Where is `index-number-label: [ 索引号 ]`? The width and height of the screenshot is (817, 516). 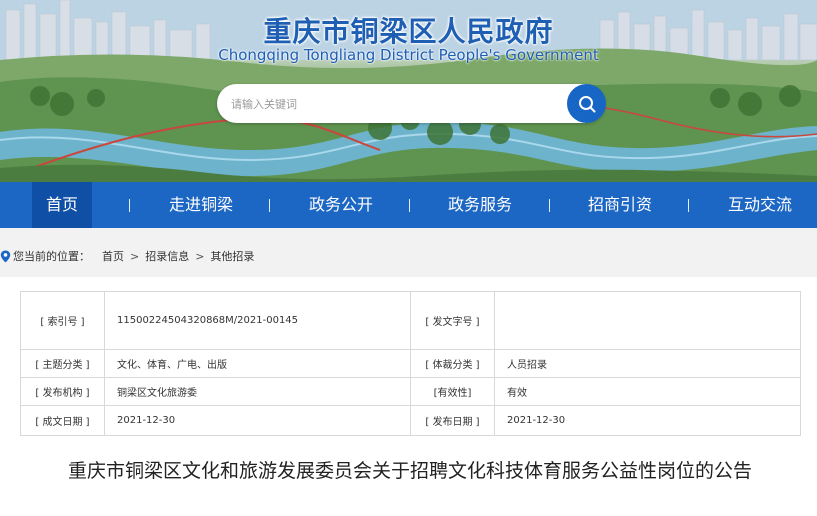 index-number-label: [ 索引号 ] is located at coordinates (62, 320).